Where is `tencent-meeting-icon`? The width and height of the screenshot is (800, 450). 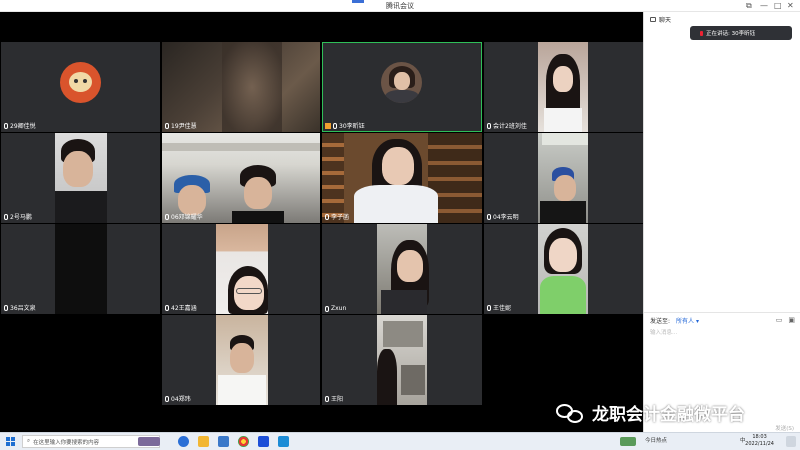
tencent-meeting-icon is located at coordinates (283, 441).